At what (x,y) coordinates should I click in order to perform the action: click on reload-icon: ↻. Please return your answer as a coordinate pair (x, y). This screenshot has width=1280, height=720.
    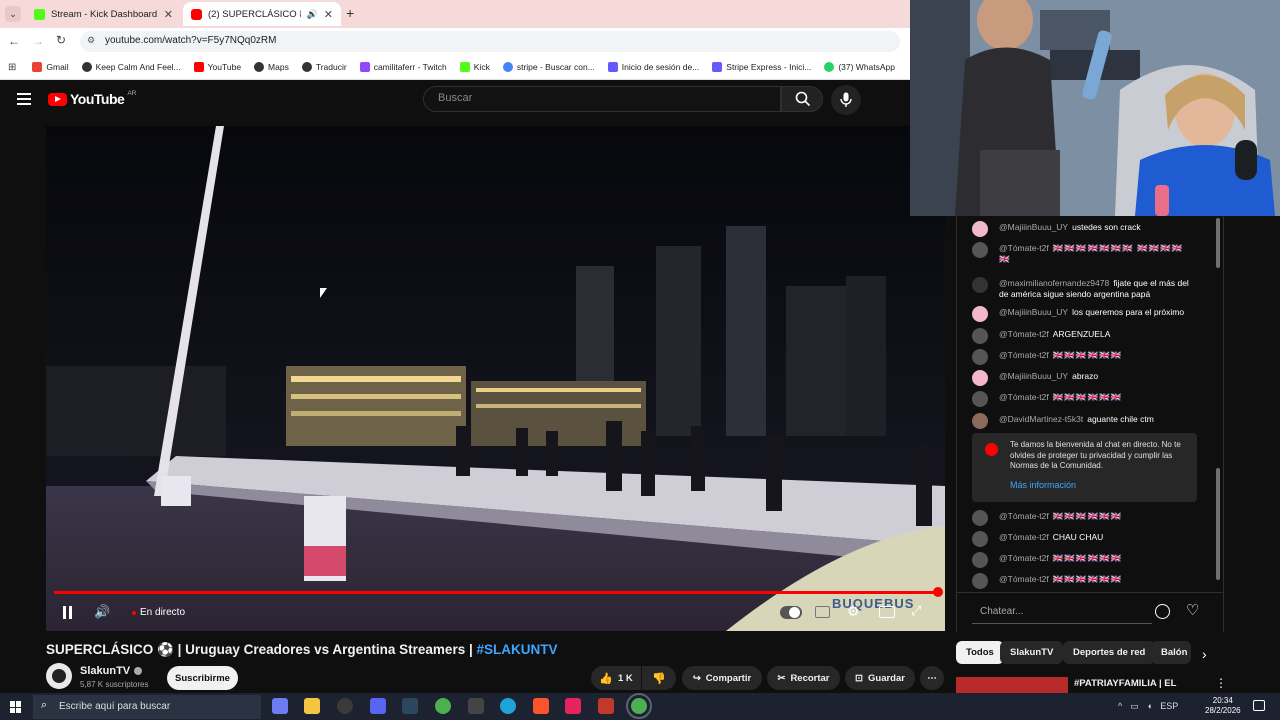
    Looking at the image, I should click on (61, 40).